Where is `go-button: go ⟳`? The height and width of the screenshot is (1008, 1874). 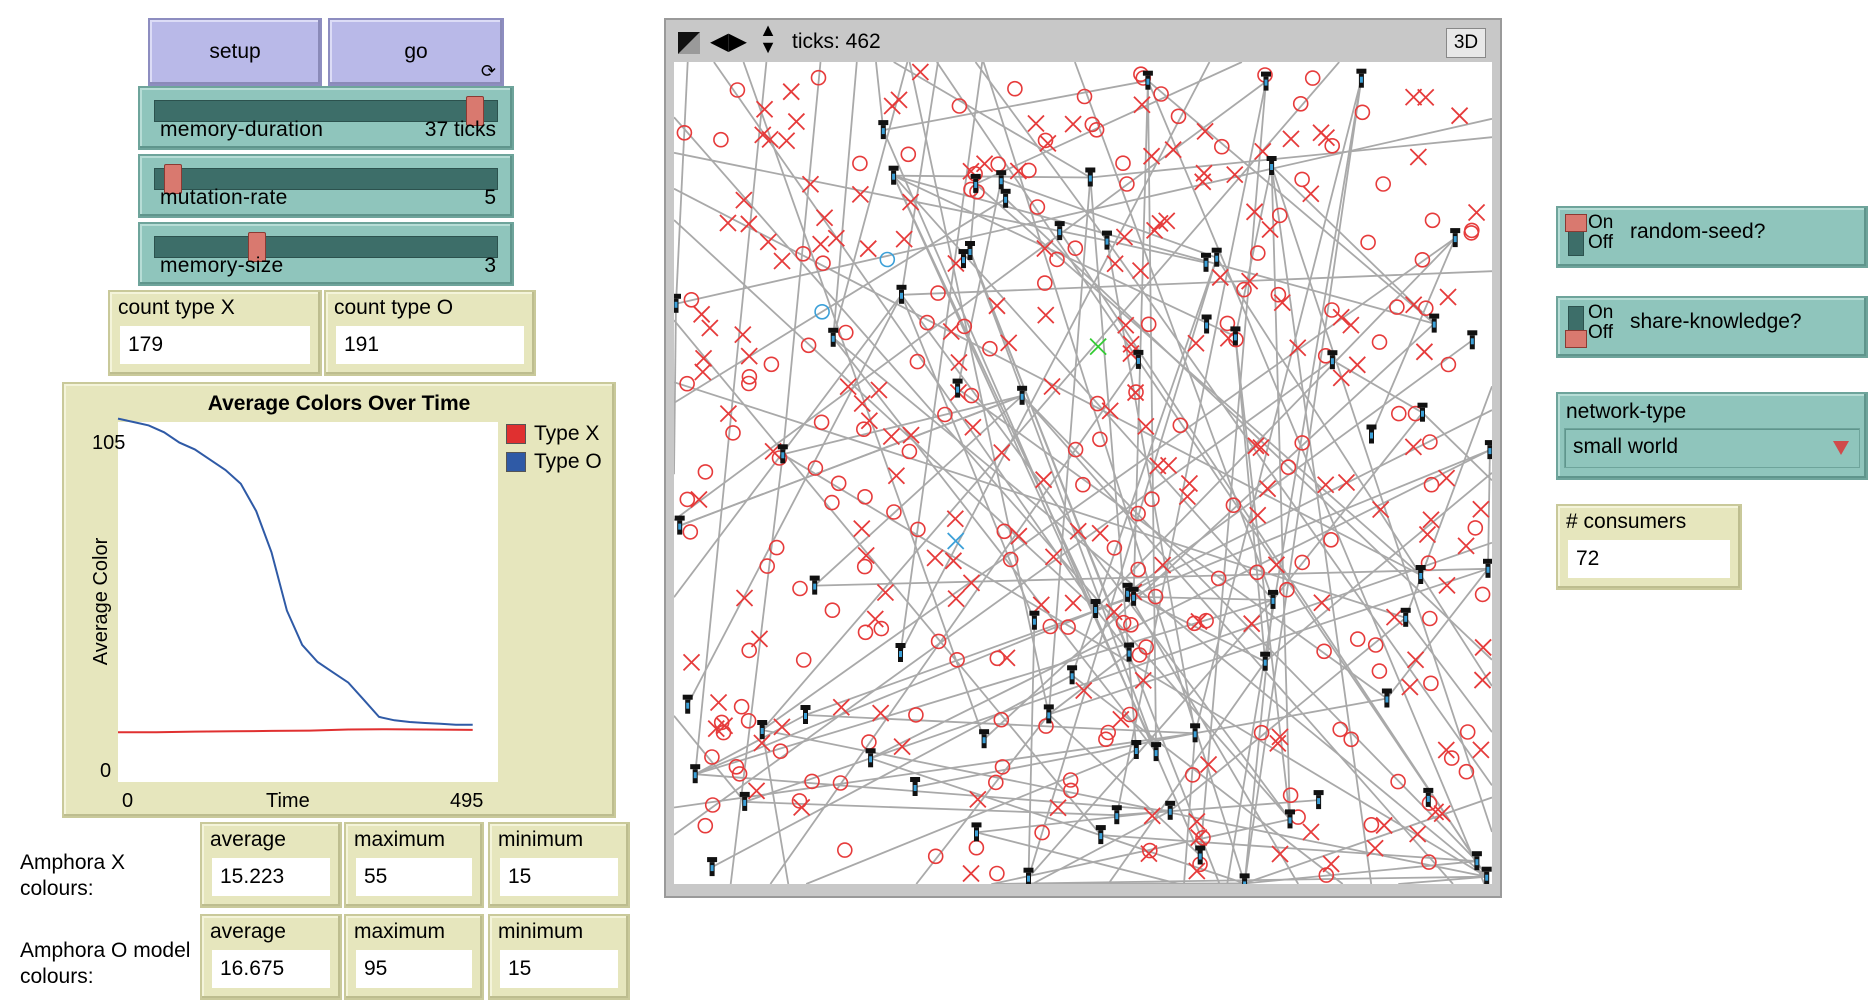 go-button: go ⟳ is located at coordinates (416, 52).